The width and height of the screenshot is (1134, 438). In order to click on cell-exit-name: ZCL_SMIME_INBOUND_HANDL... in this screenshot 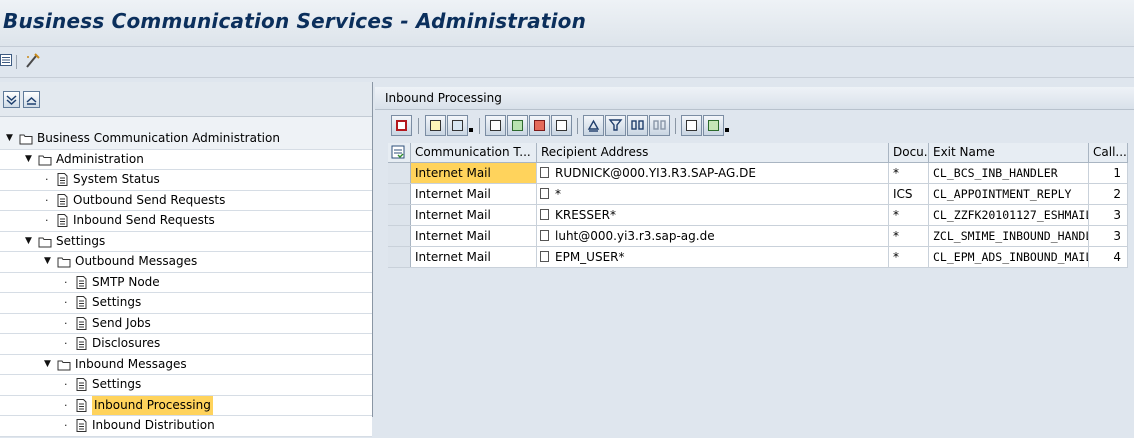, I will do `click(1009, 236)`.